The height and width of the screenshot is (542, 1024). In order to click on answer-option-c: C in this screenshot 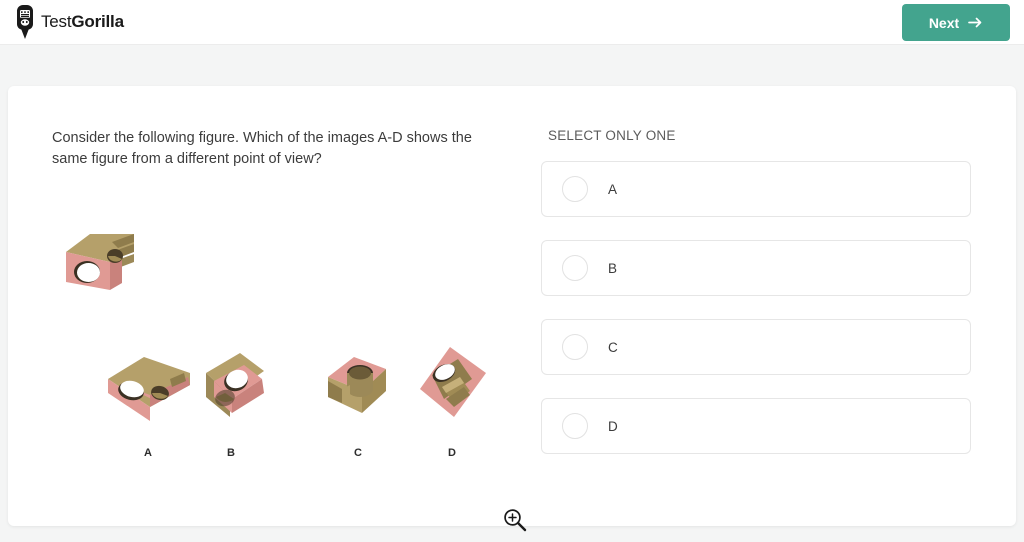, I will do `click(756, 347)`.